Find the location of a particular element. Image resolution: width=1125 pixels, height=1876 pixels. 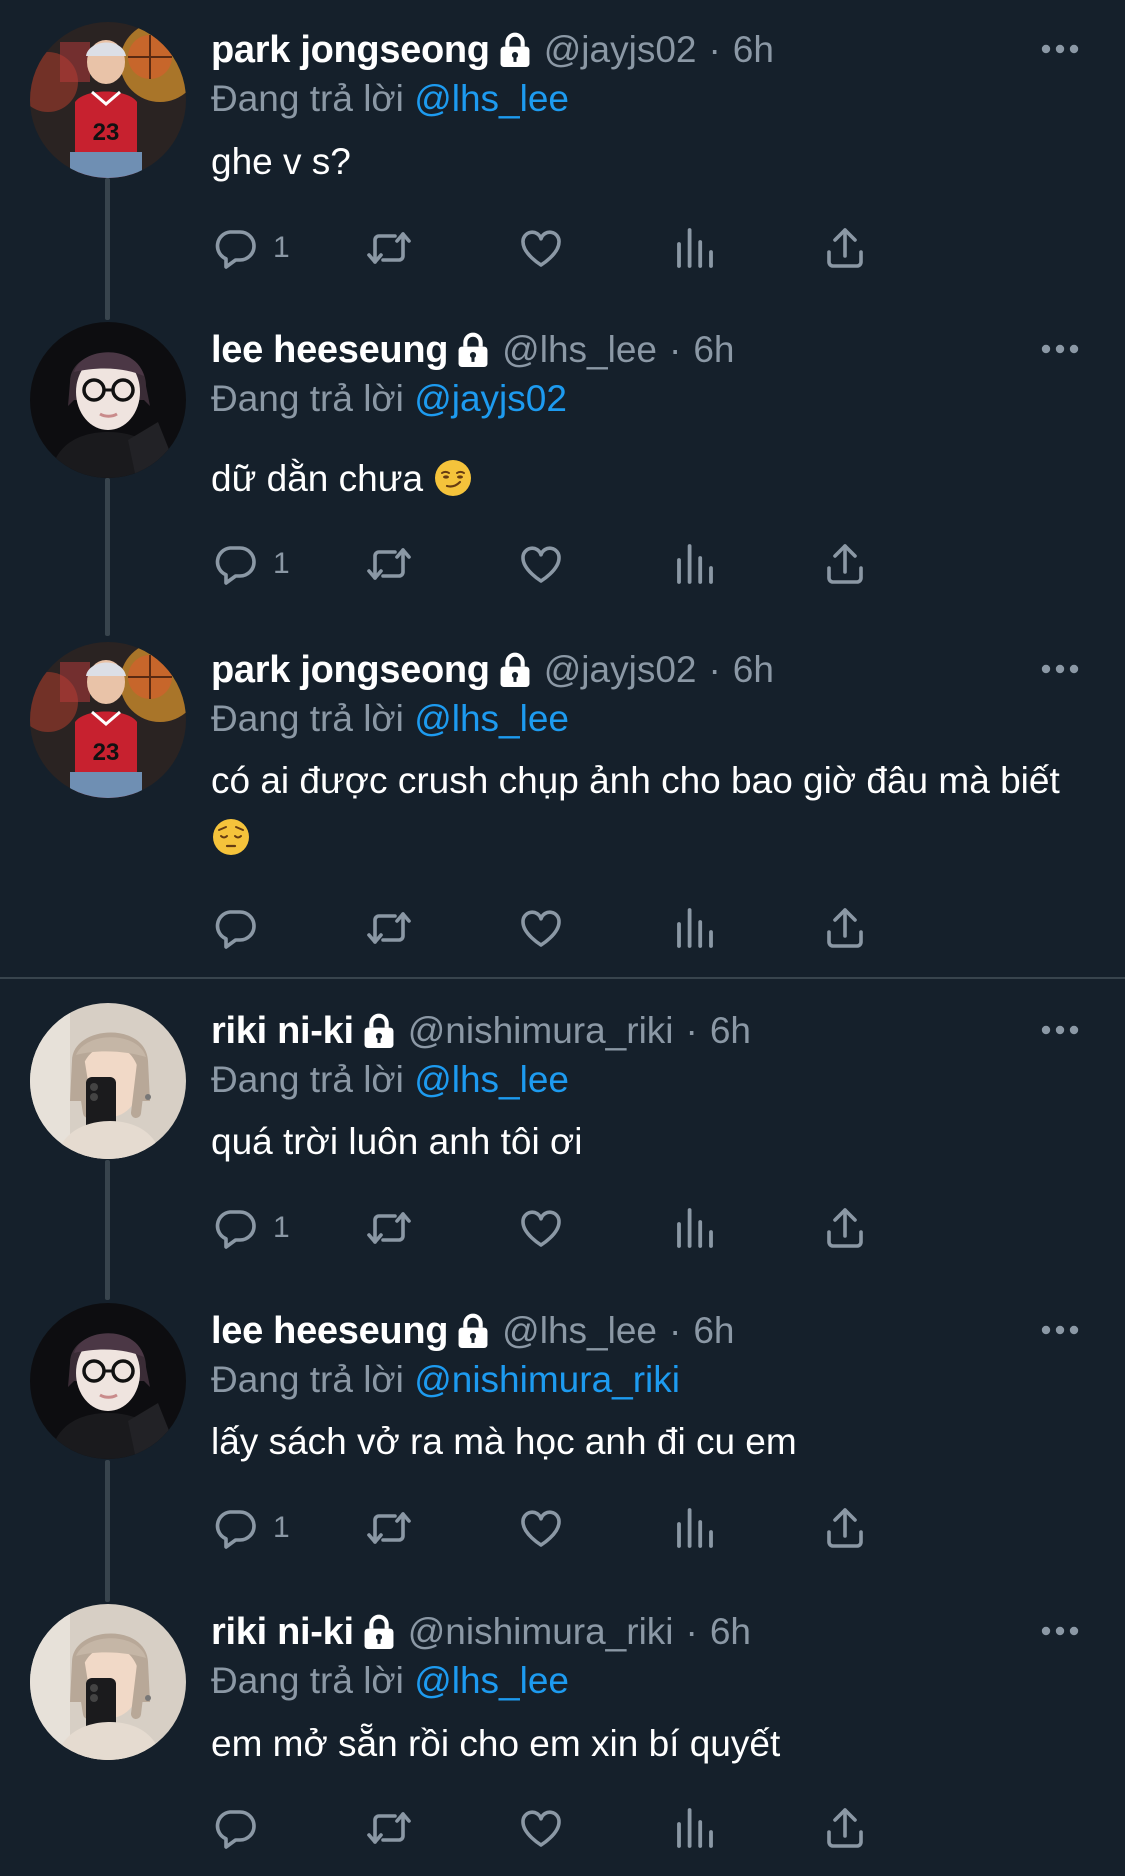

tweet-text-content: lấy sách vở ra mà học anh đi cu em is located at coordinates (504, 1441).